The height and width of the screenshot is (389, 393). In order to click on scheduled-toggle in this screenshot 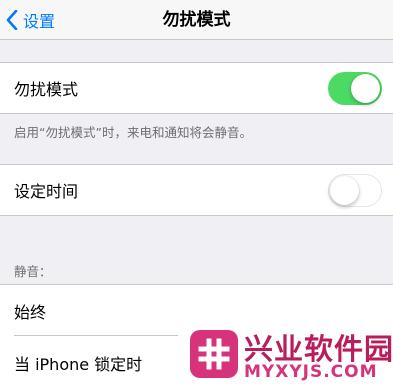, I will do `click(355, 190)`.